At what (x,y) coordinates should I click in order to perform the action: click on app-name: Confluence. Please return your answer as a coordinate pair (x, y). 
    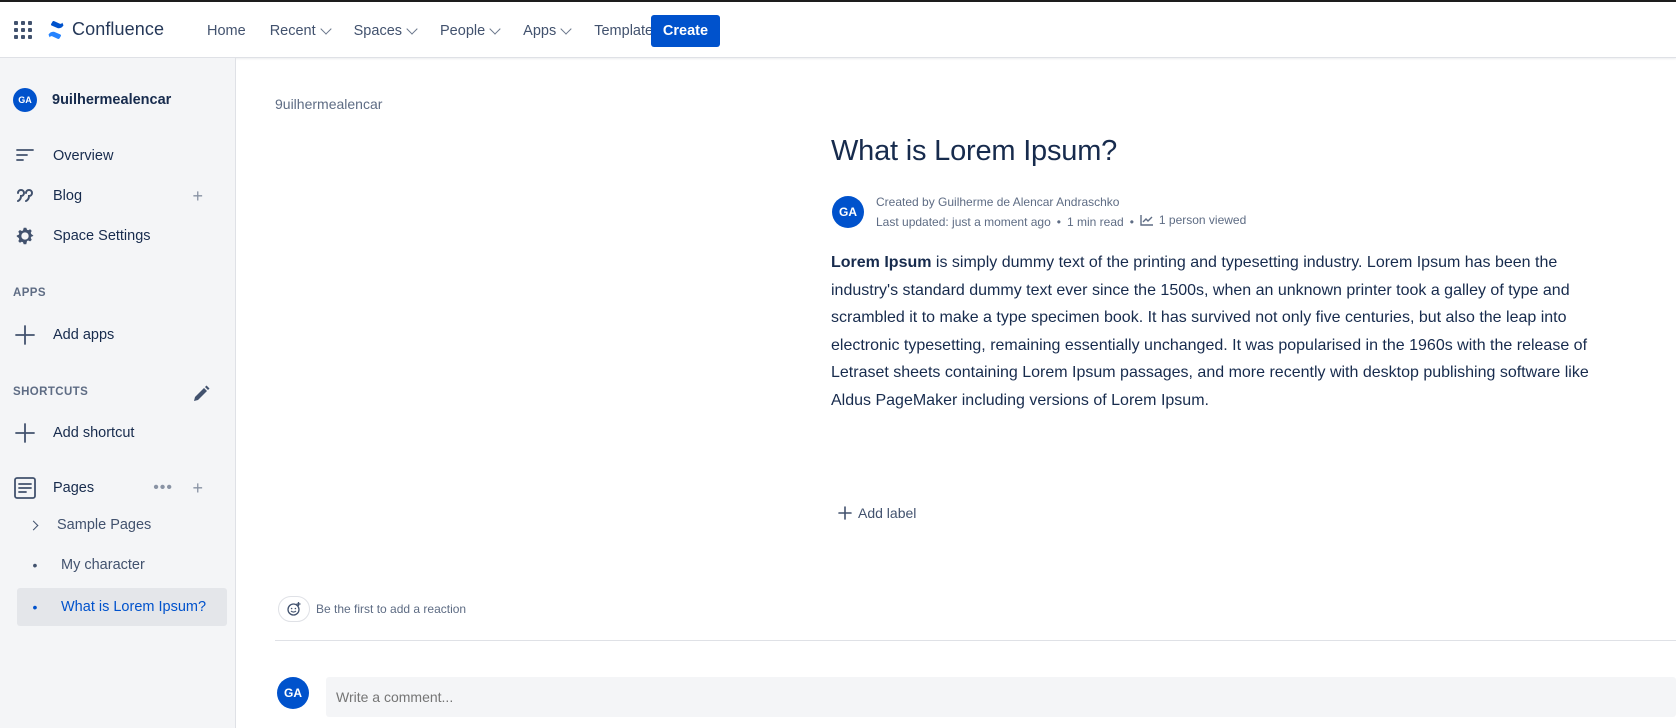
    Looking at the image, I should click on (118, 29).